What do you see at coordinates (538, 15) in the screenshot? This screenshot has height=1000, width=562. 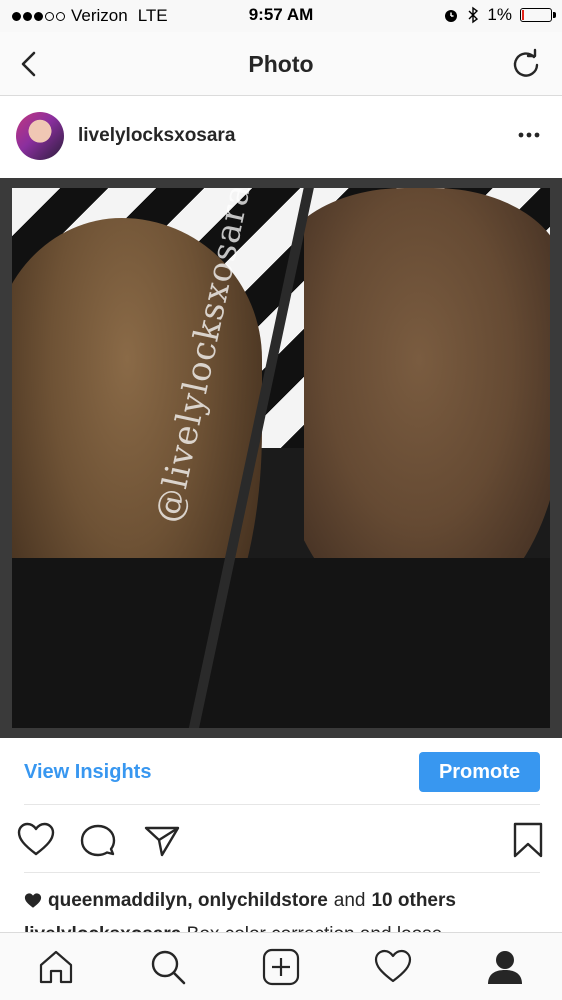 I see `battery-icon` at bounding box center [538, 15].